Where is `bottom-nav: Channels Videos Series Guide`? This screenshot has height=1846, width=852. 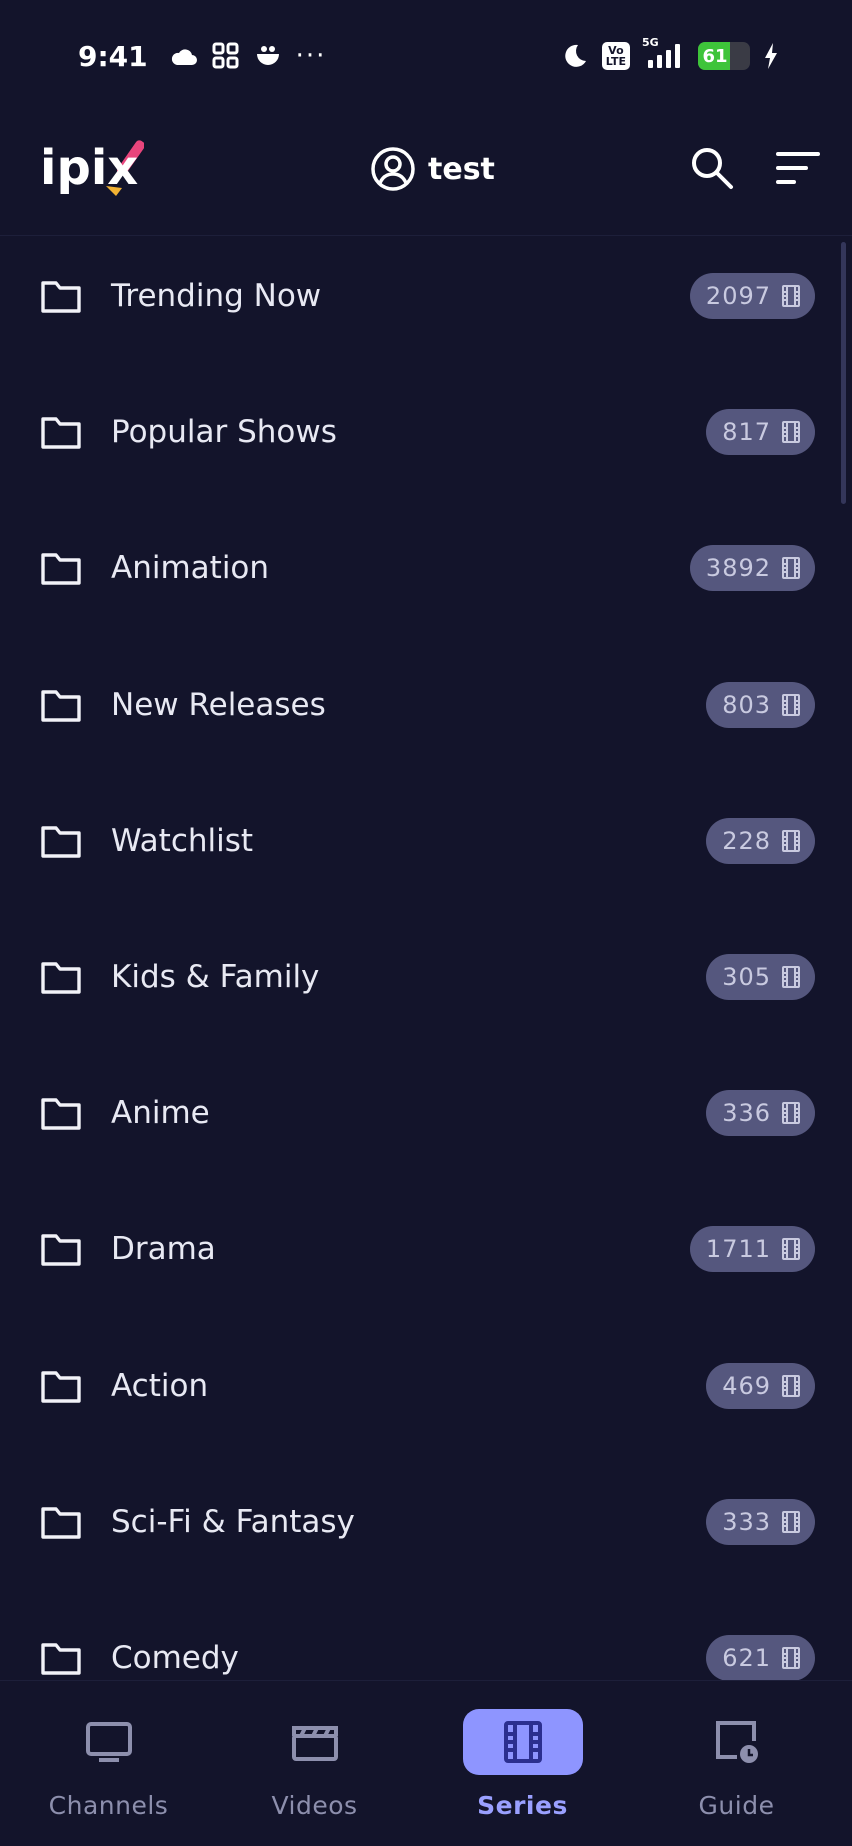
bottom-nav: Channels Videos Series Guide is located at coordinates (426, 1763).